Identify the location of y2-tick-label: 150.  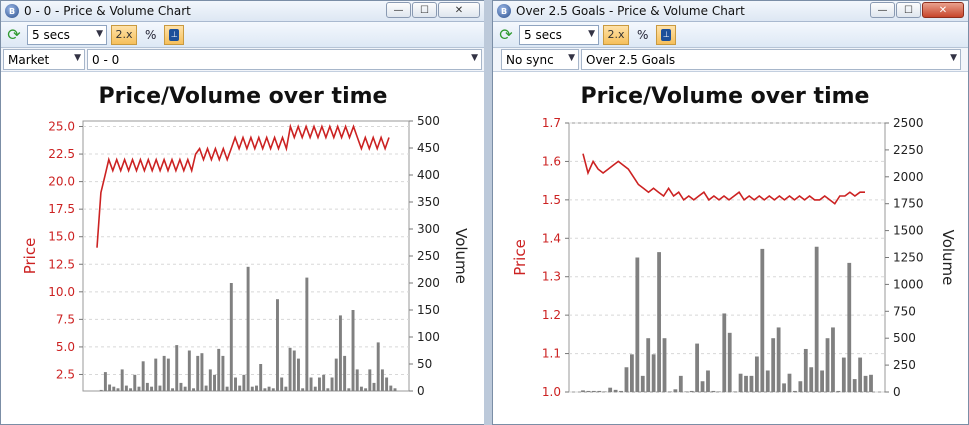
(428, 310).